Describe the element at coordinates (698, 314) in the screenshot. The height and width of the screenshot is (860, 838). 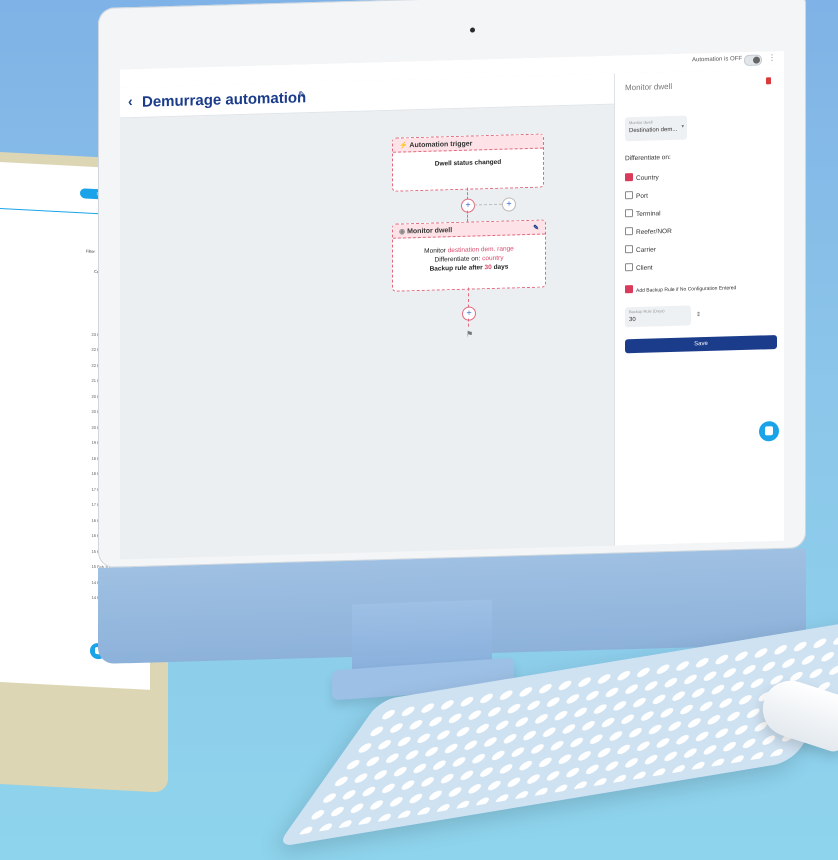
I see `stepper-icon: ⇕` at that location.